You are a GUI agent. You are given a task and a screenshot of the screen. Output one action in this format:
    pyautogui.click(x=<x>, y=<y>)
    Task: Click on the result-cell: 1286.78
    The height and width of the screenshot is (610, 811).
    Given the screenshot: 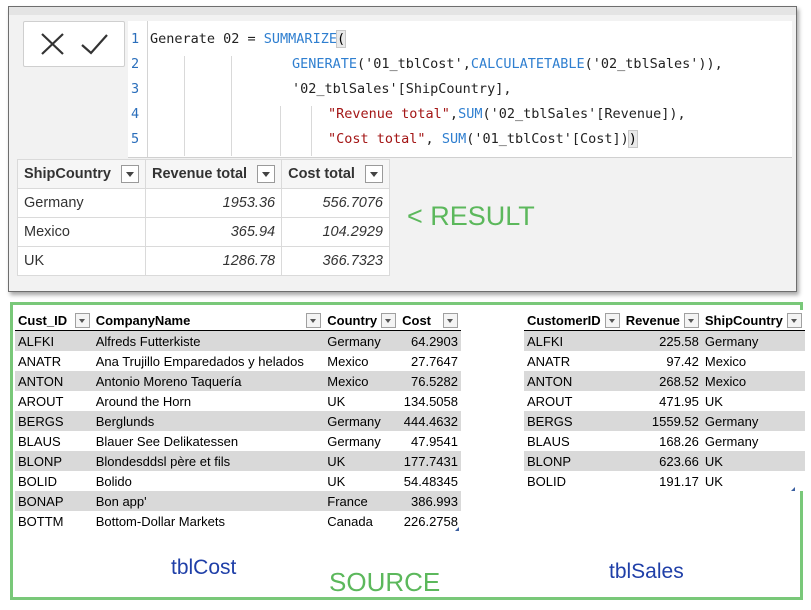 What is the action you would take?
    pyautogui.click(x=213, y=261)
    